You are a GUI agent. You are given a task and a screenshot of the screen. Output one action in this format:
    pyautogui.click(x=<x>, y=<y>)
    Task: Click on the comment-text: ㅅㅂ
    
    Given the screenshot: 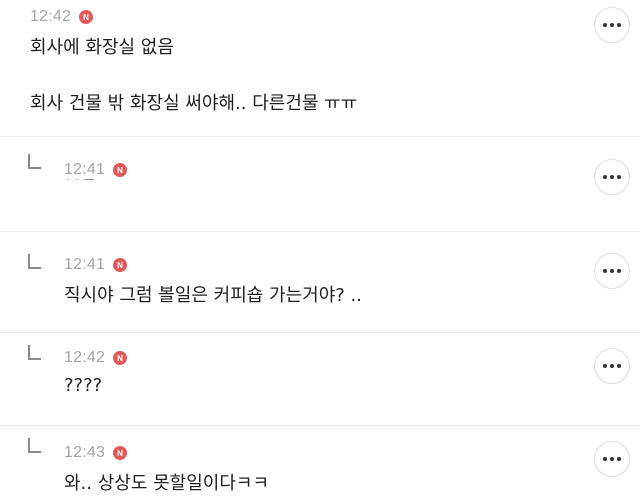 What is the action you would take?
    pyautogui.click(x=80, y=183)
    